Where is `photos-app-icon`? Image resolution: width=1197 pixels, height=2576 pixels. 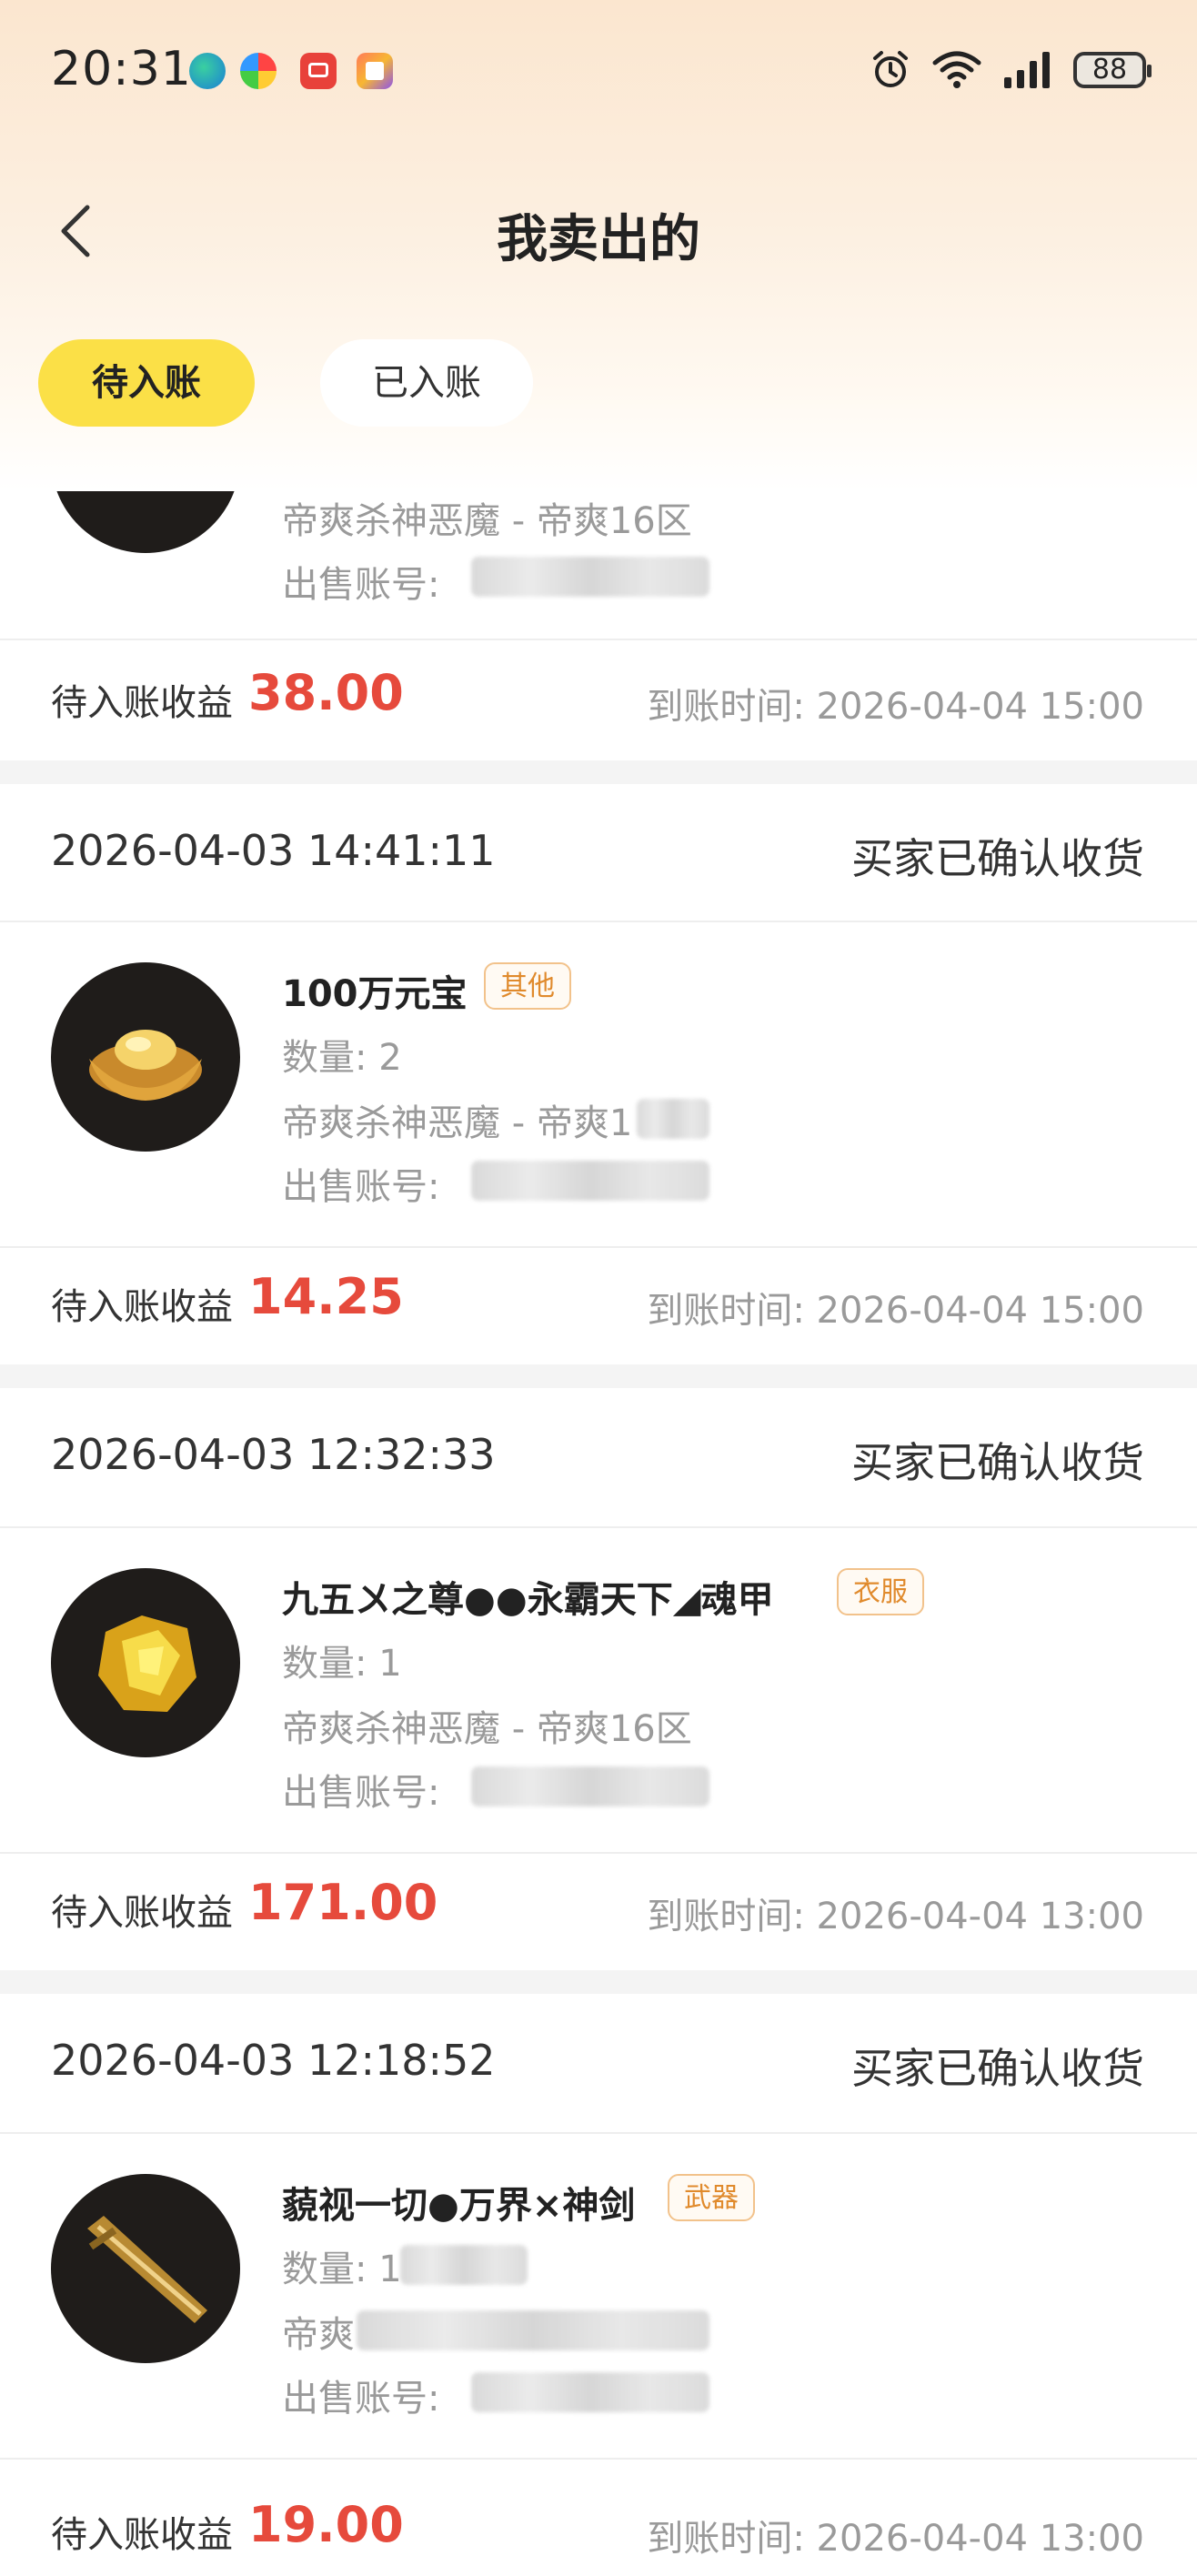
photos-app-icon is located at coordinates (258, 71).